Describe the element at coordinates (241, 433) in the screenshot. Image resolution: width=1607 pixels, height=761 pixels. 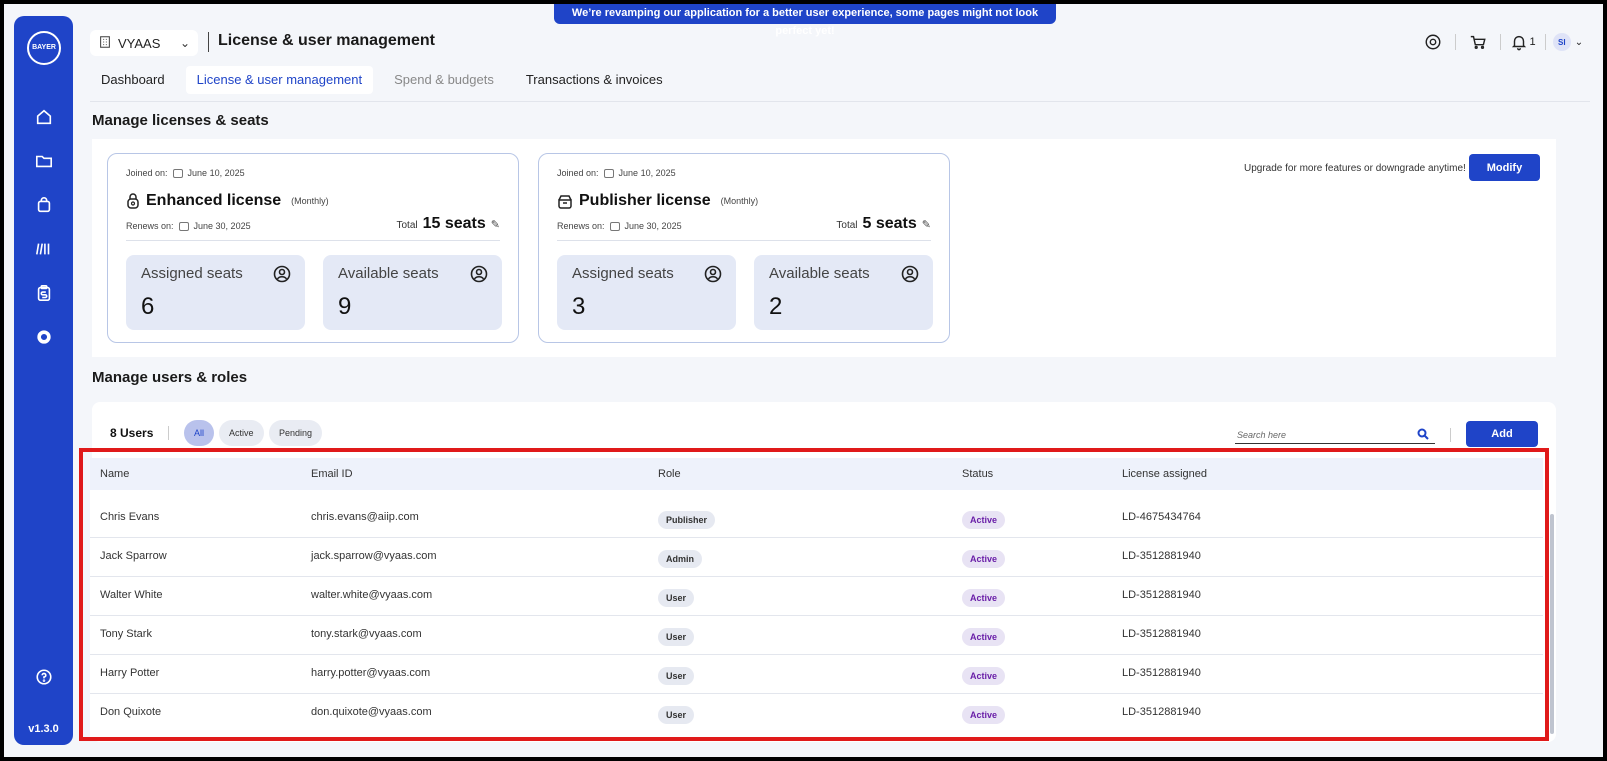
I see `filter-active: Active` at that location.